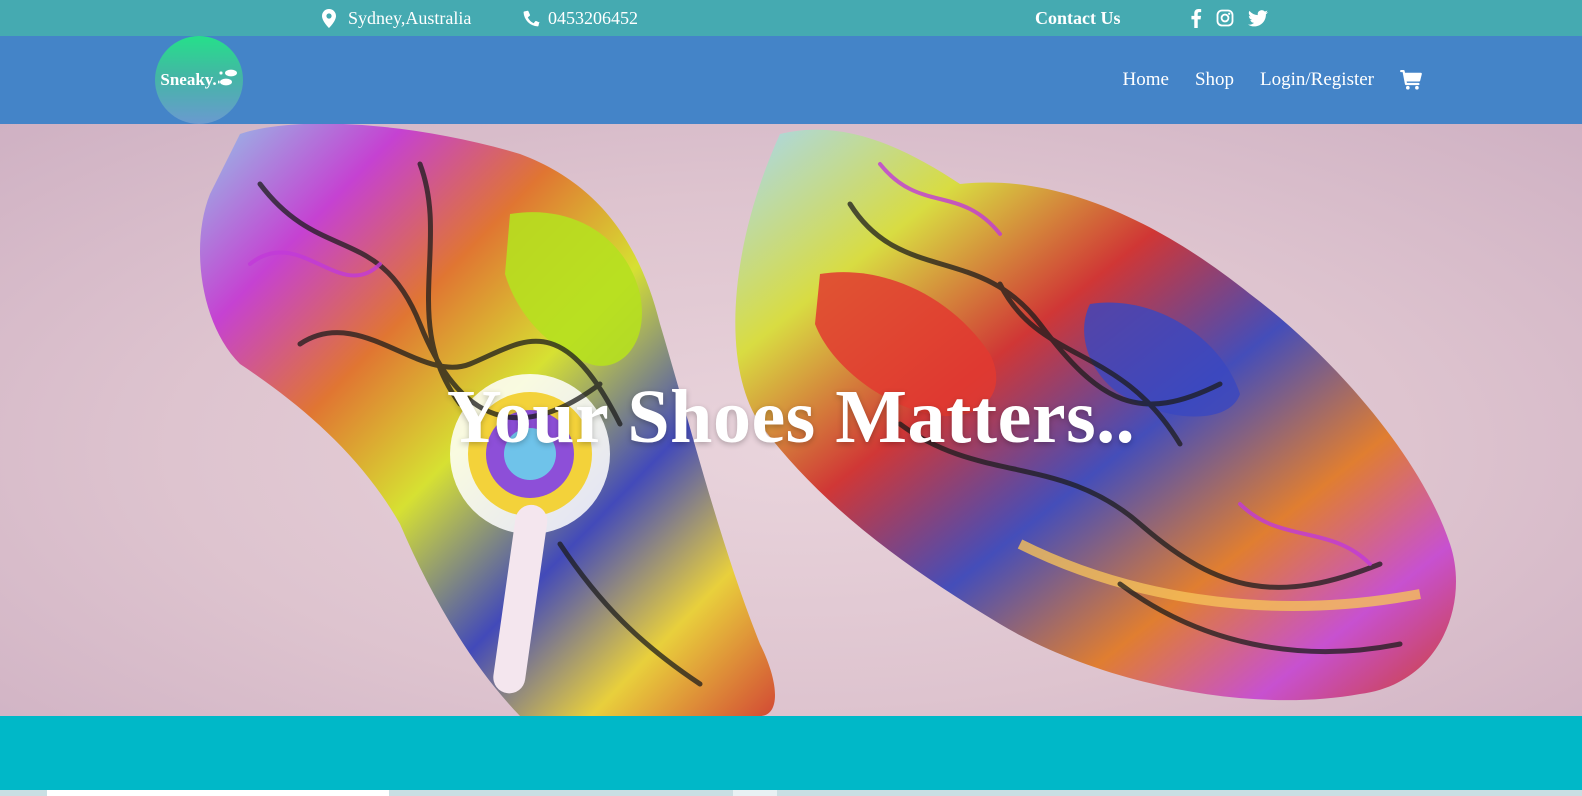  I want to click on shoe-prints-icon, so click(227, 80).